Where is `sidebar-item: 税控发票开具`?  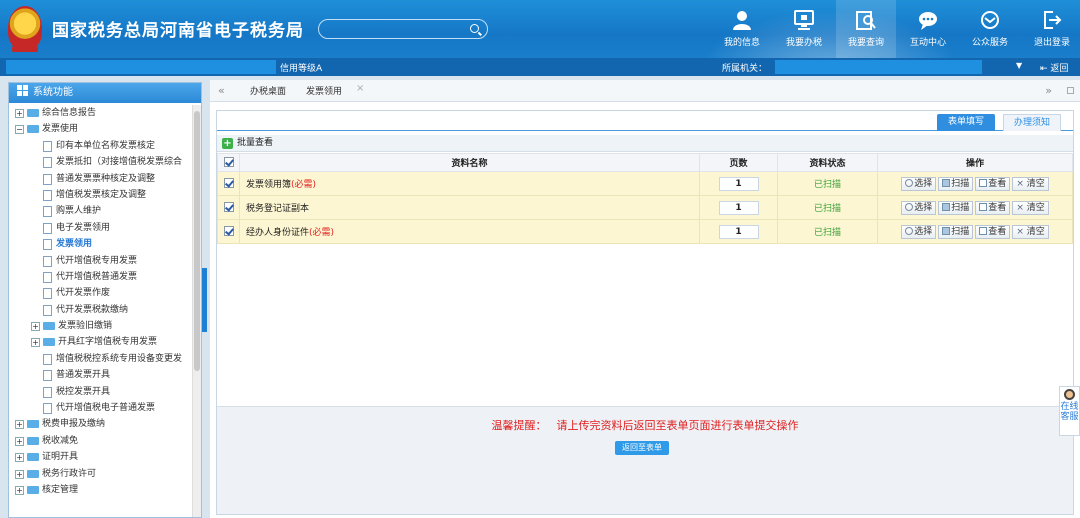 sidebar-item: 税控发票开具 is located at coordinates (101, 392).